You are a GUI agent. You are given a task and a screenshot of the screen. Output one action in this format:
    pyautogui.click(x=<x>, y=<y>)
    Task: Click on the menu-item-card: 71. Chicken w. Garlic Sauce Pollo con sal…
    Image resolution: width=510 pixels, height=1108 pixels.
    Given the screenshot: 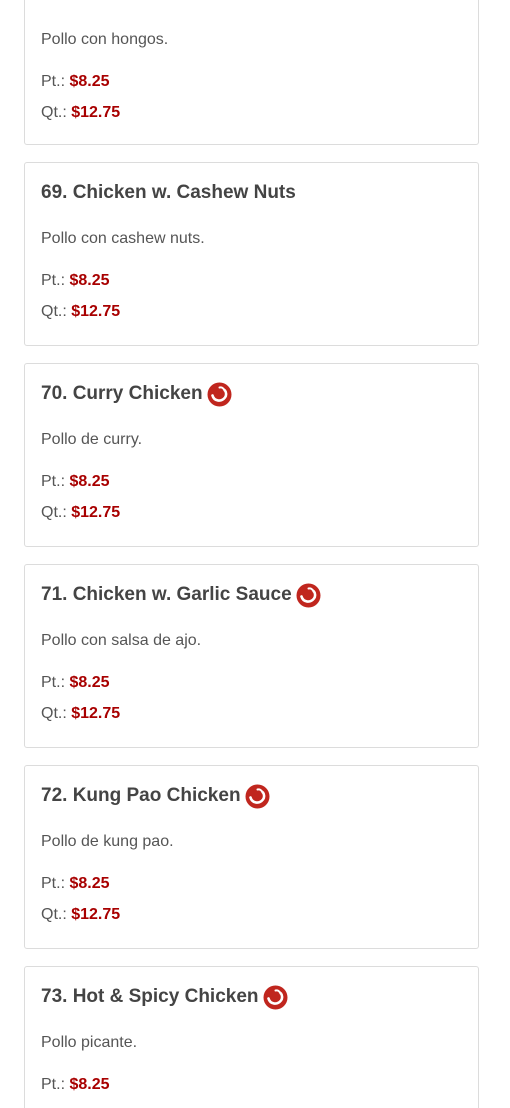 What is the action you would take?
    pyautogui.click(x=251, y=656)
    